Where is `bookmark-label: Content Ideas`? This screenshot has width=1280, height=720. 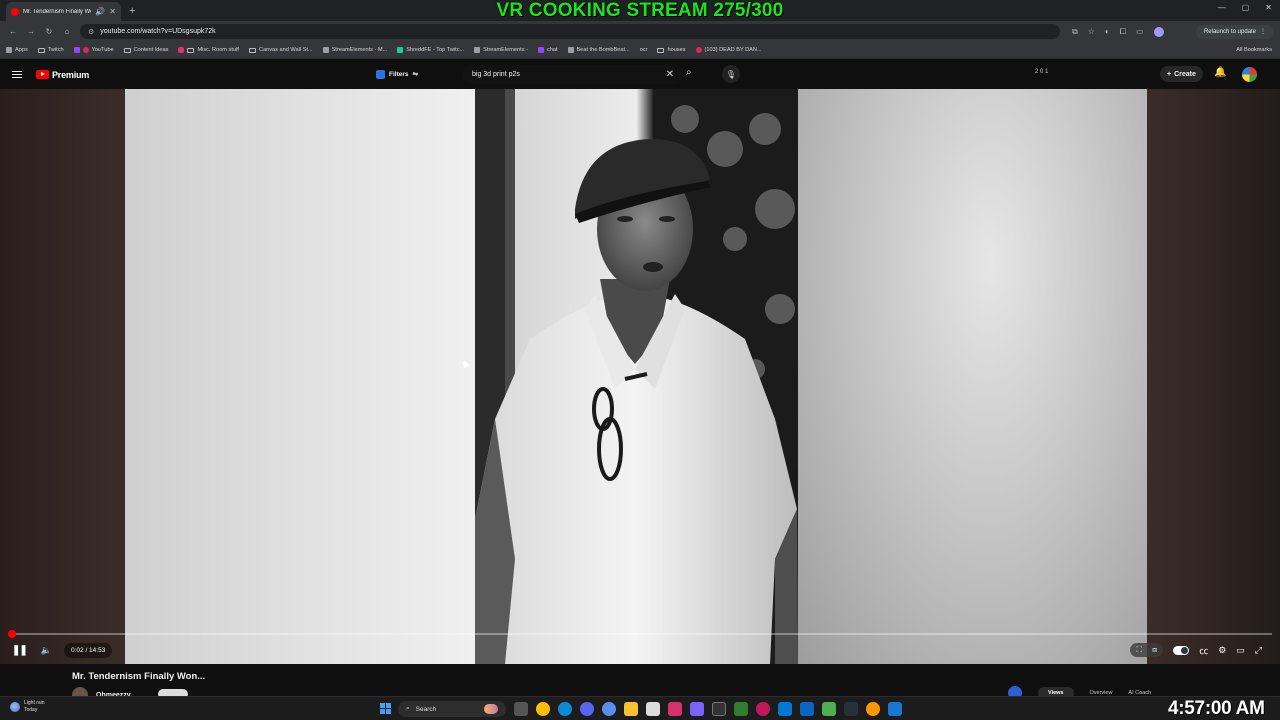
bookmark-label: Content Ideas is located at coordinates (151, 50).